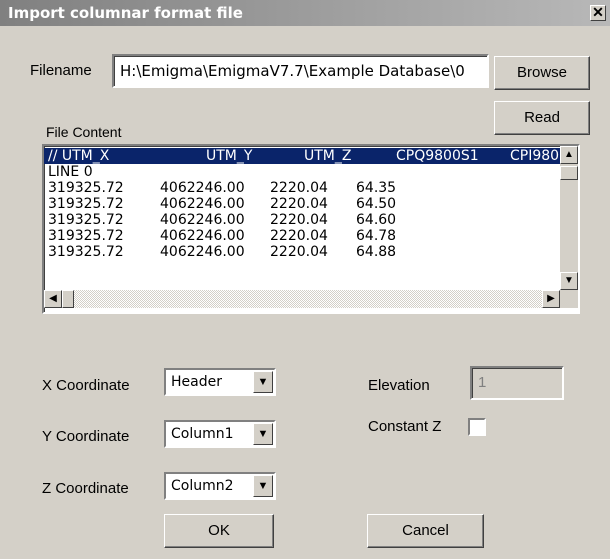  What do you see at coordinates (399, 385) in the screenshot?
I see `elevation-label: Elevation` at bounding box center [399, 385].